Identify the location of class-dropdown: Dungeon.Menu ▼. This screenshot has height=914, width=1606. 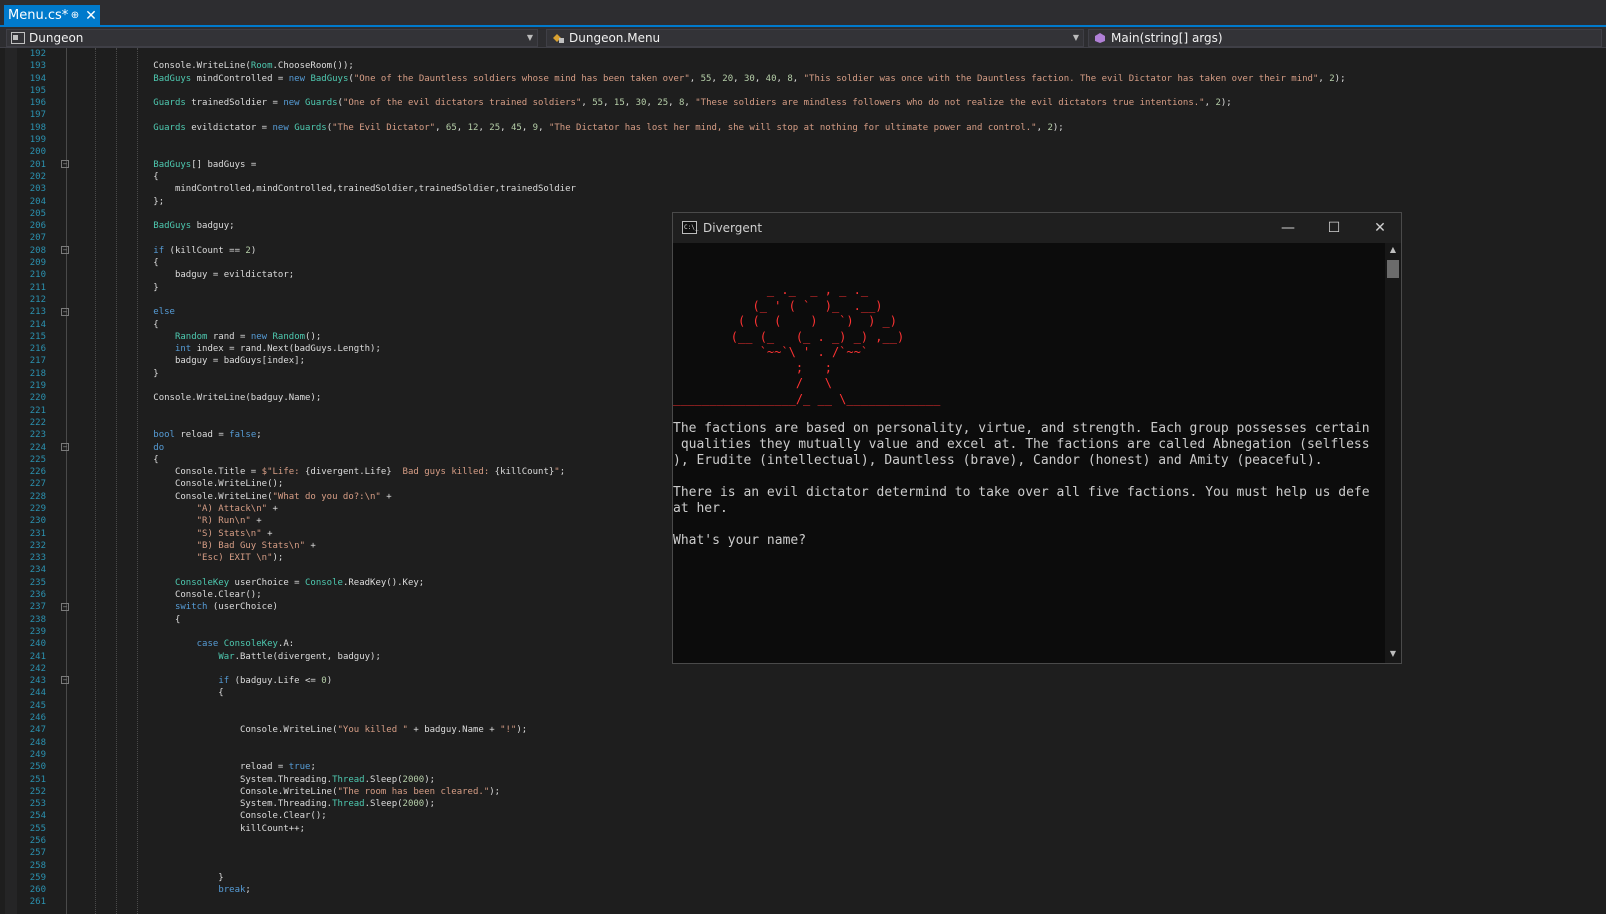
(815, 38).